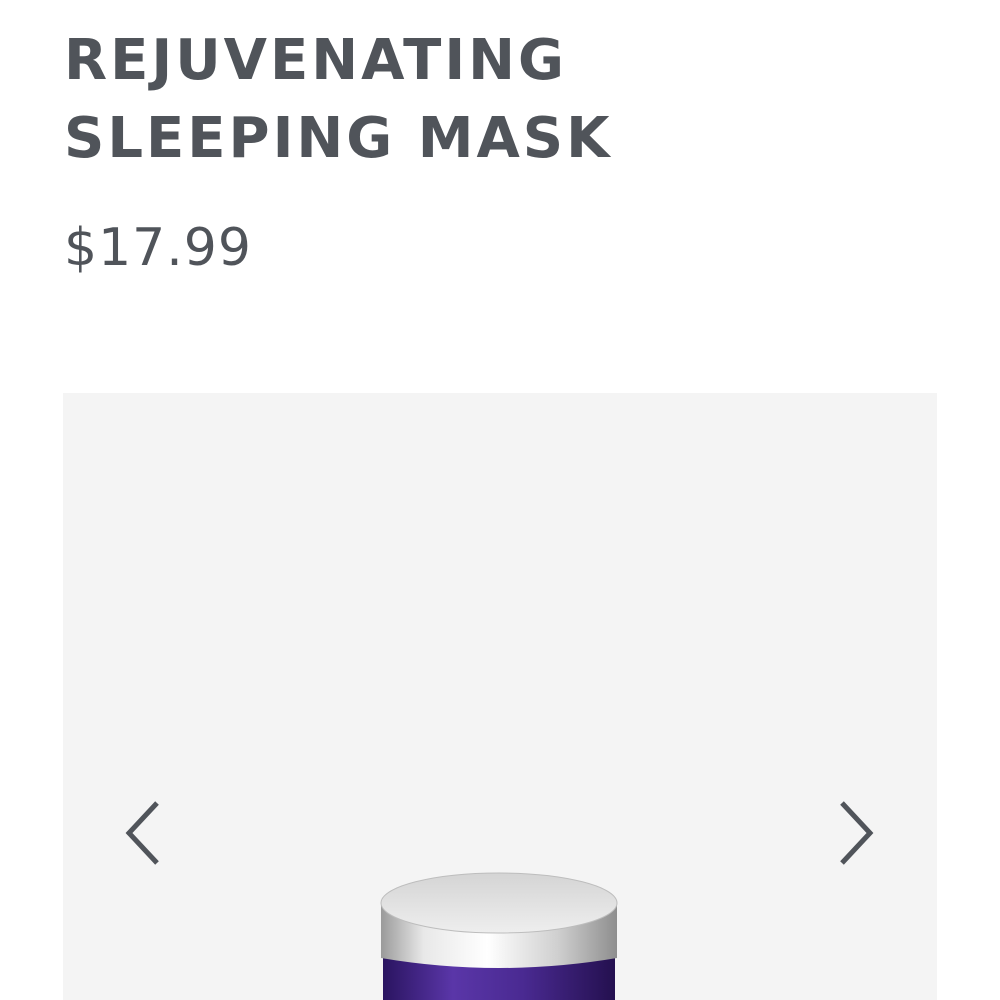 Image resolution: width=1000 pixels, height=1000 pixels. I want to click on chevron-right-icon, so click(857, 833).